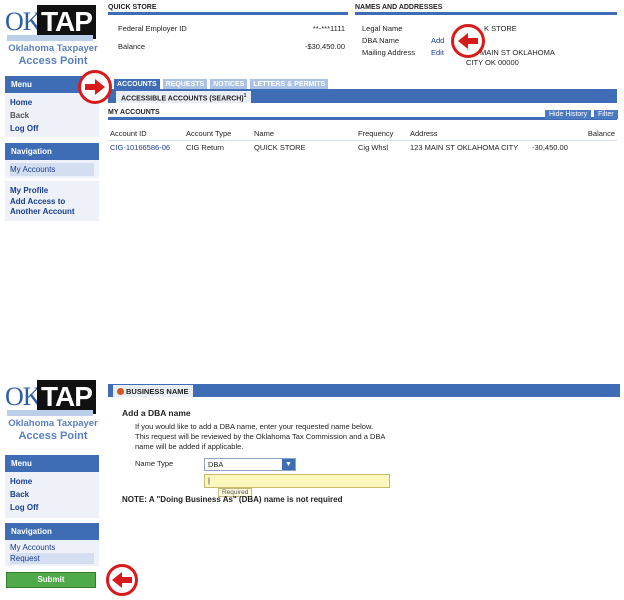 The image size is (624, 600). What do you see at coordinates (573, 134) in the screenshot?
I see `col-balance: Balance` at bounding box center [573, 134].